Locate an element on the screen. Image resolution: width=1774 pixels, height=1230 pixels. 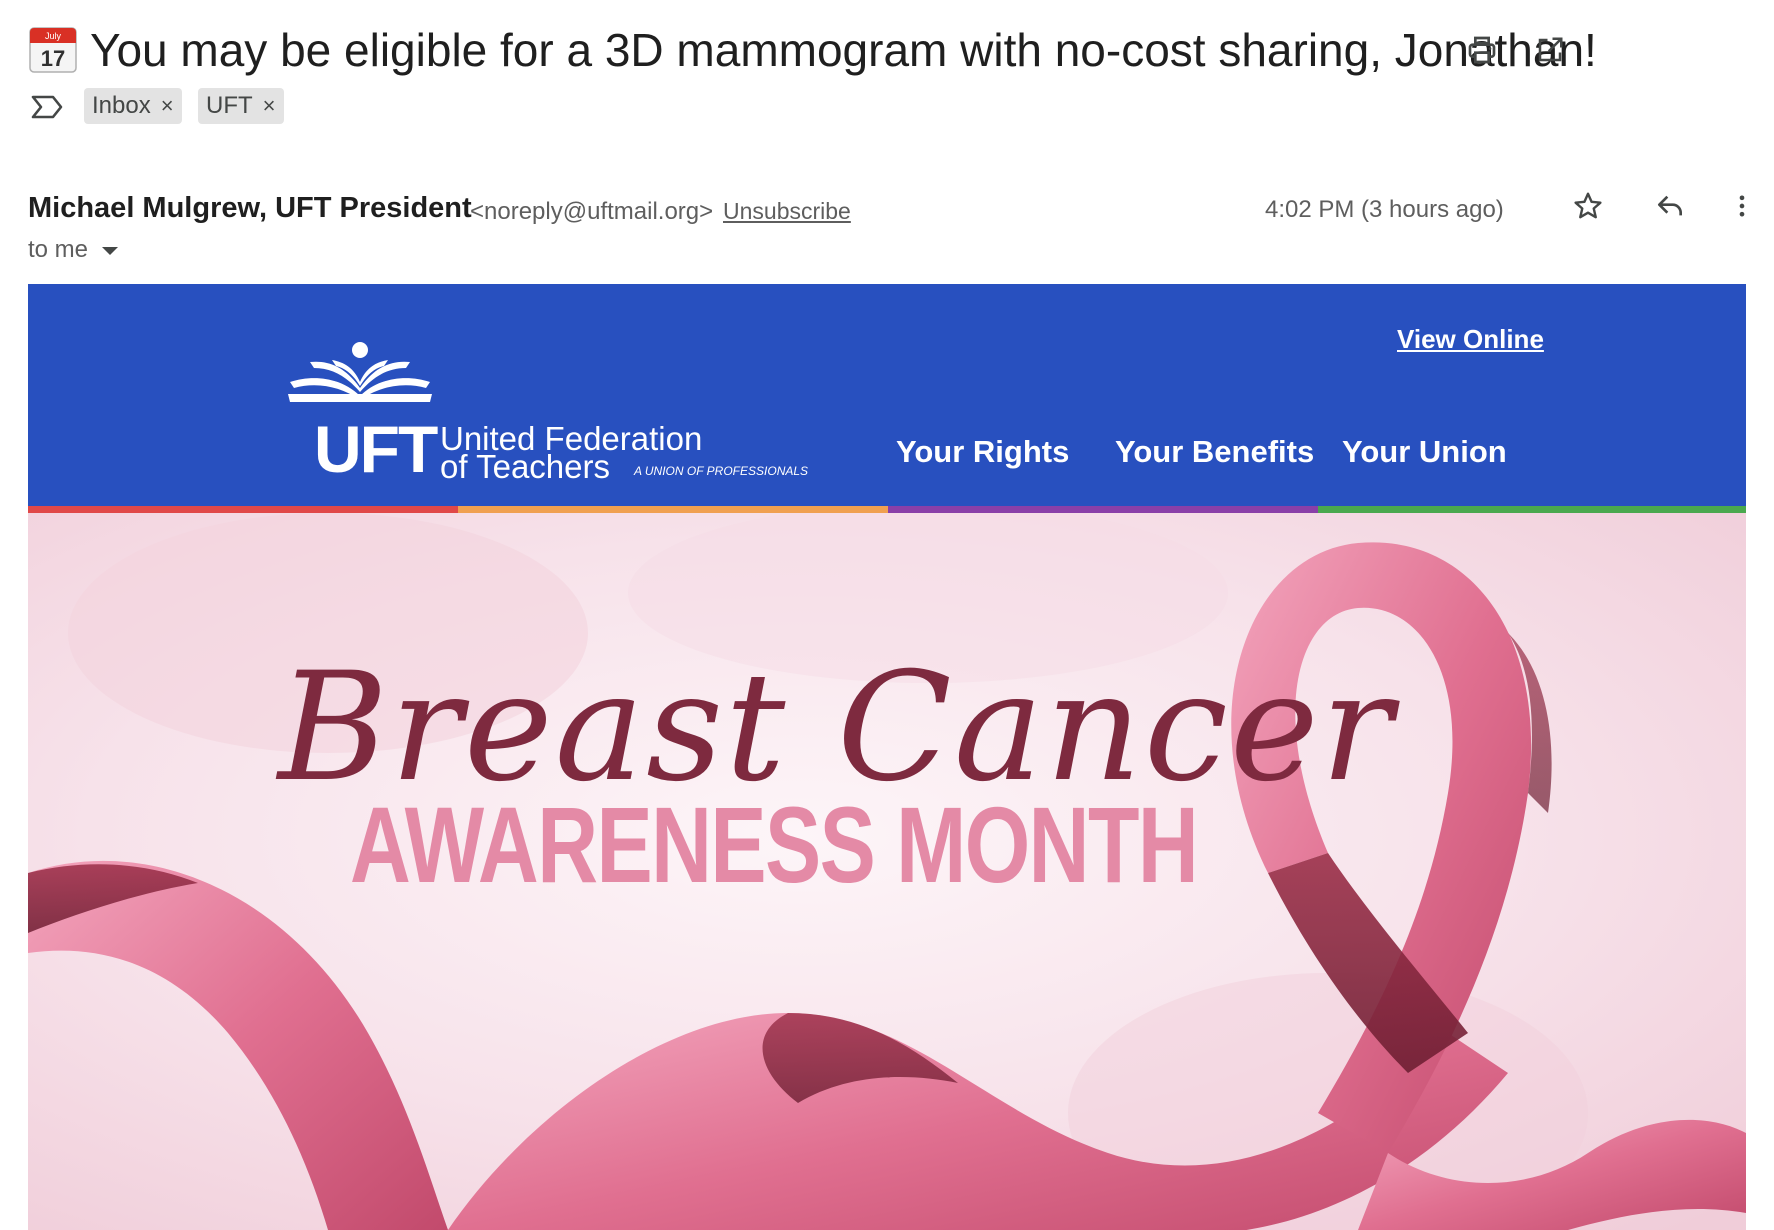
print-button is located at coordinates (1482, 50).